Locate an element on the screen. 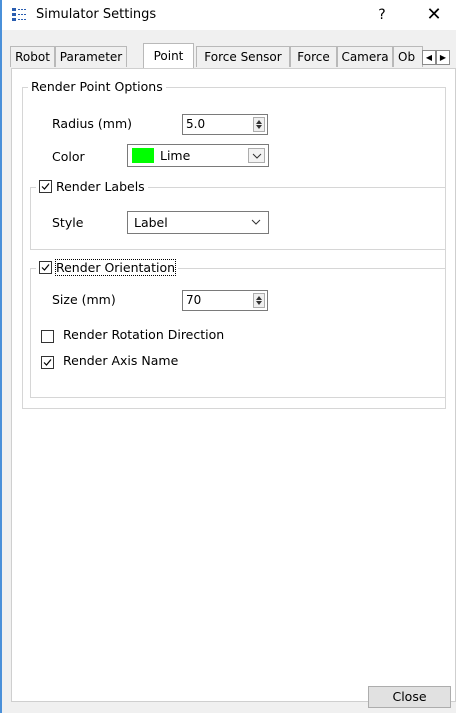 The width and height of the screenshot is (456, 713). style-value: Label is located at coordinates (151, 222).